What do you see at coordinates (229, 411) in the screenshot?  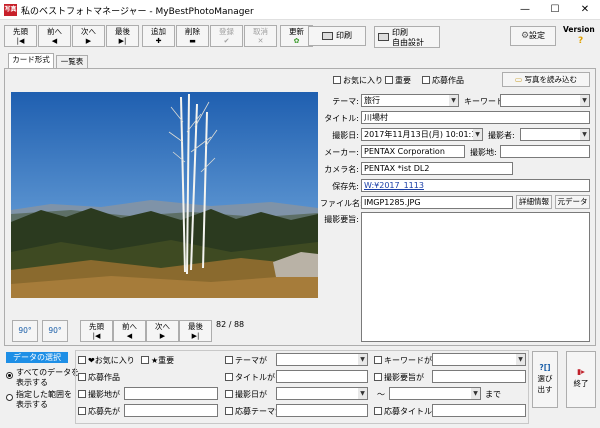 I see `filter-contest-theme-checkbox` at bounding box center [229, 411].